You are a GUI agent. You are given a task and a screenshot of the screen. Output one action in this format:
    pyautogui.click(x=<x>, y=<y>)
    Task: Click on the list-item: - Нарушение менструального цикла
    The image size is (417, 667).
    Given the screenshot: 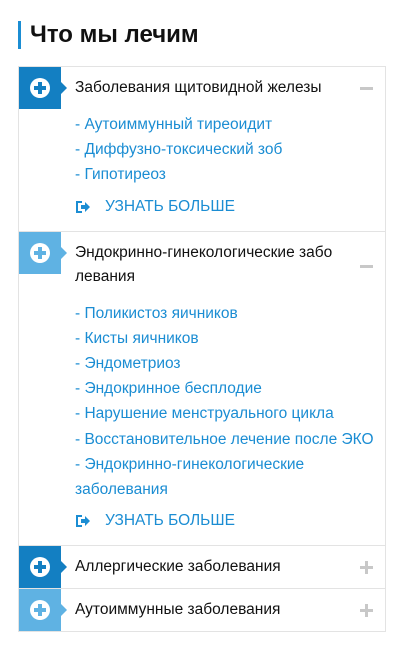 What is the action you would take?
    pyautogui.click(x=225, y=413)
    